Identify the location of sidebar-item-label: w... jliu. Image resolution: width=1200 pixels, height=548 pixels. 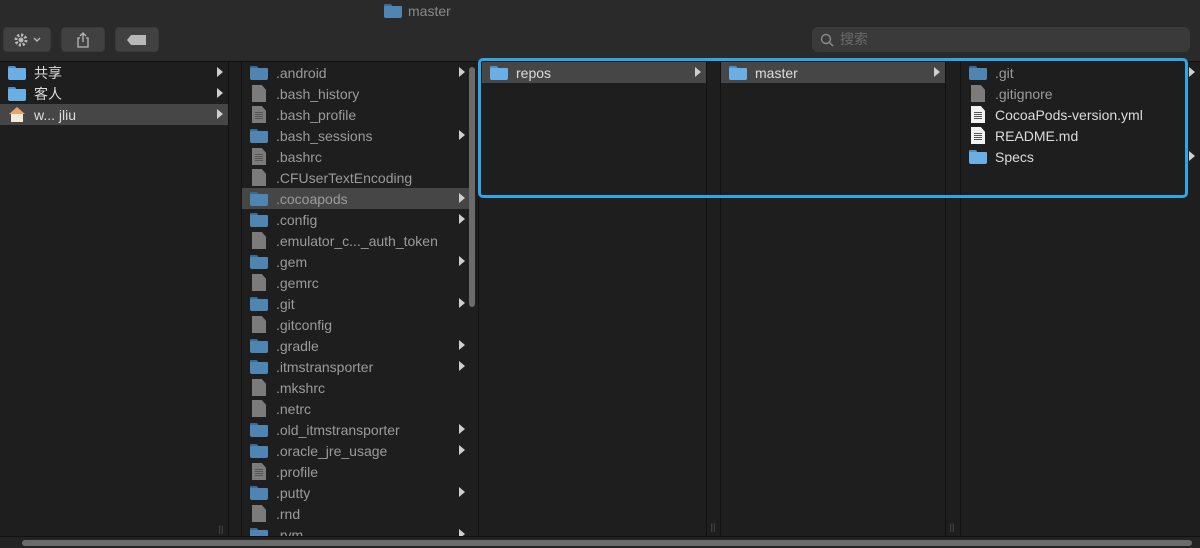
(55, 114).